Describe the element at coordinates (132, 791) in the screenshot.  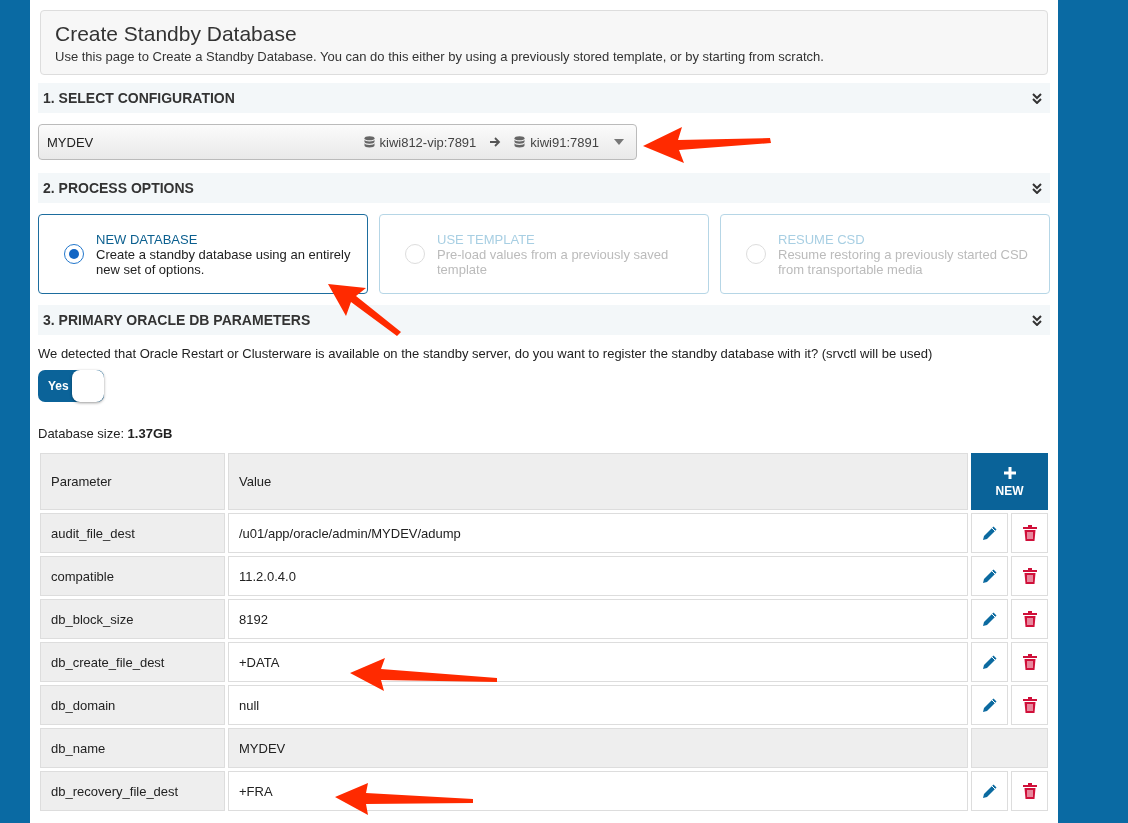
I see `parameter-cell: db_recovery_file_dest` at that location.